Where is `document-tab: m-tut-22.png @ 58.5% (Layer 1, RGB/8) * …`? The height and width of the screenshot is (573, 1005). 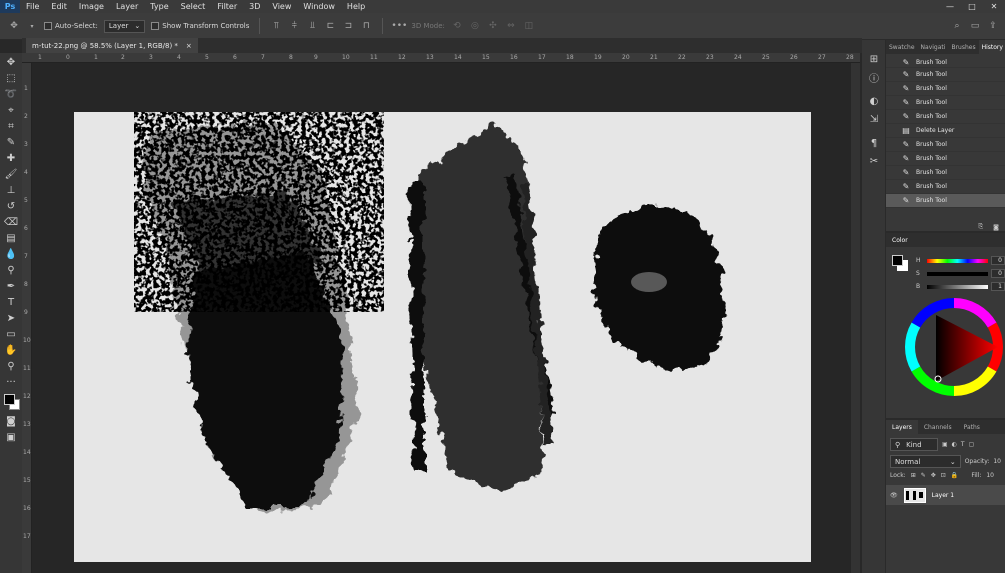
document-tab: m-tut-22.png @ 58.5% (Layer 1, RGB/8) * … is located at coordinates (112, 45).